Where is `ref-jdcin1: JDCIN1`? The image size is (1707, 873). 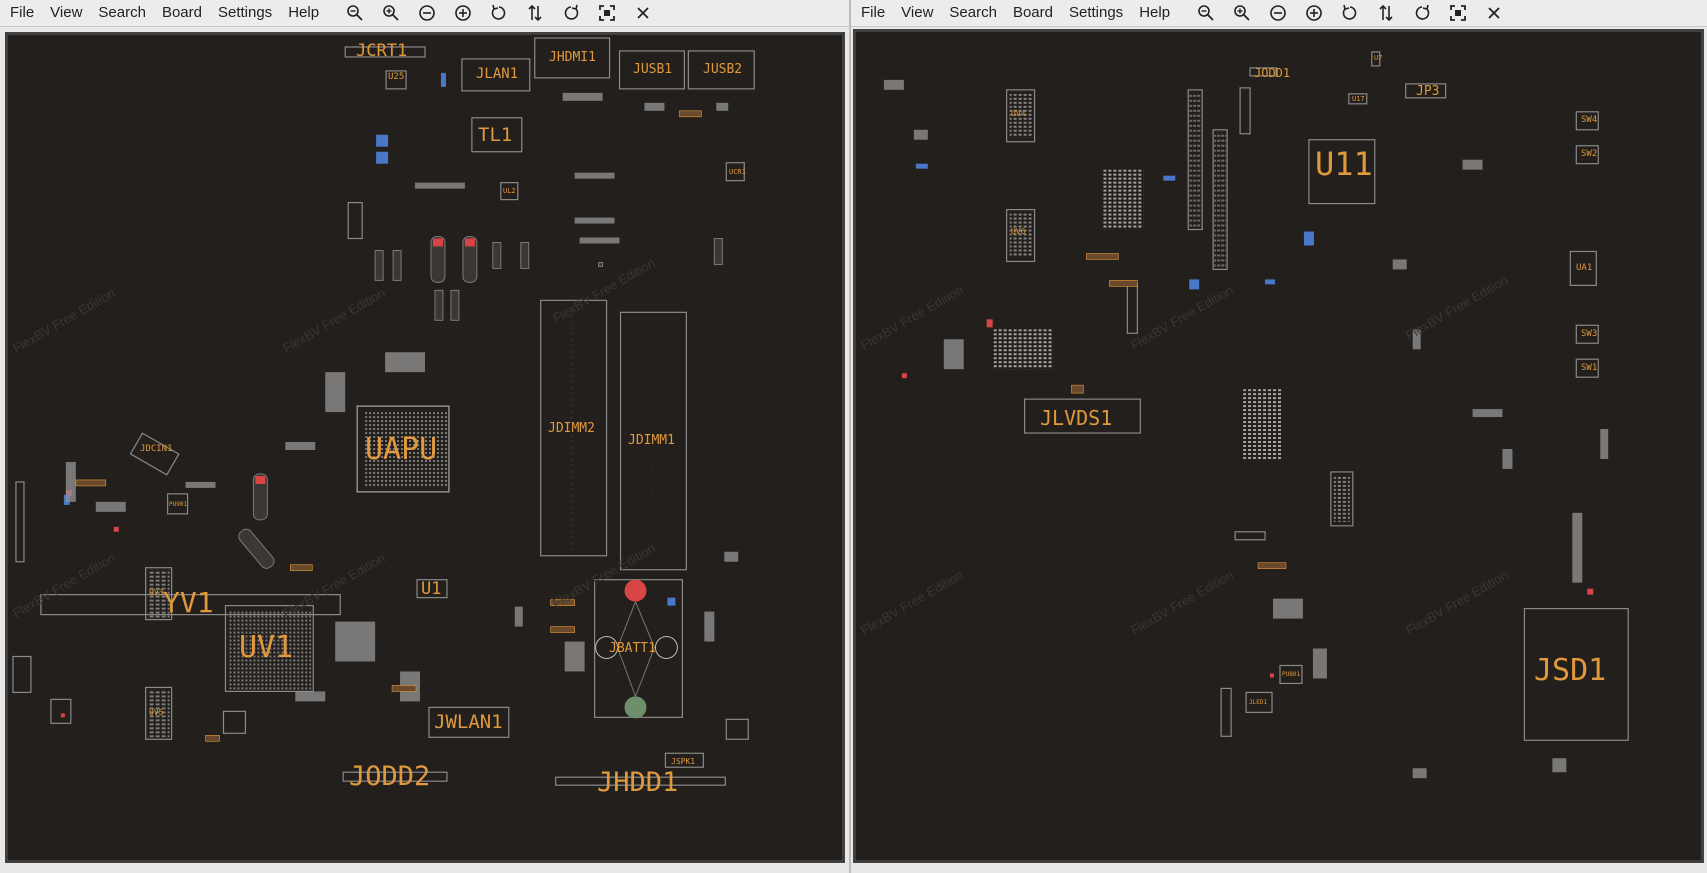 ref-jdcin1: JDCIN1 is located at coordinates (156, 449).